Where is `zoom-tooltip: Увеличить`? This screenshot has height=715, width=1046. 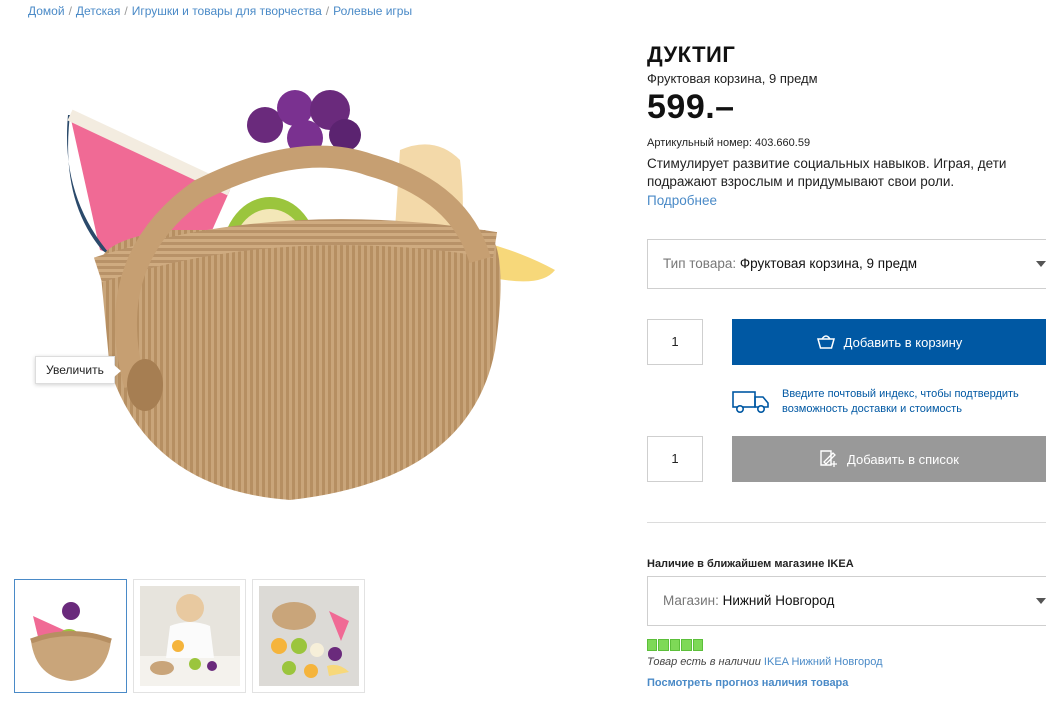 zoom-tooltip: Увеличить is located at coordinates (78, 370).